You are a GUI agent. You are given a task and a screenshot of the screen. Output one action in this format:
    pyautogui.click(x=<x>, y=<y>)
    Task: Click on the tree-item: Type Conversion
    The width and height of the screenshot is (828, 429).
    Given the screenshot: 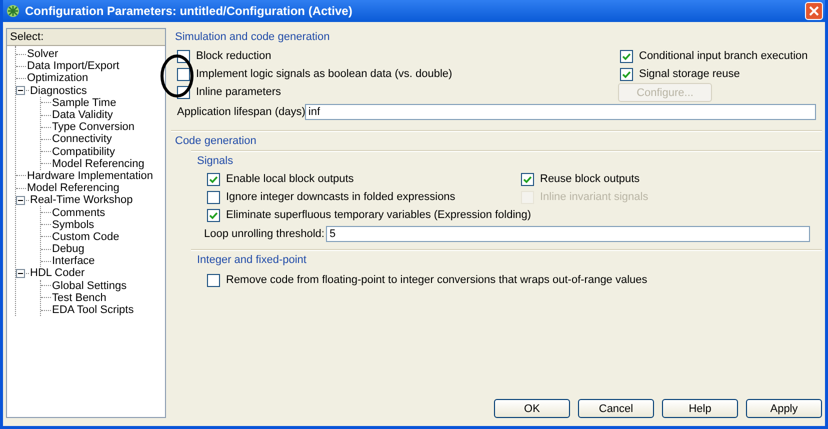 What is the action you would take?
    pyautogui.click(x=93, y=127)
    